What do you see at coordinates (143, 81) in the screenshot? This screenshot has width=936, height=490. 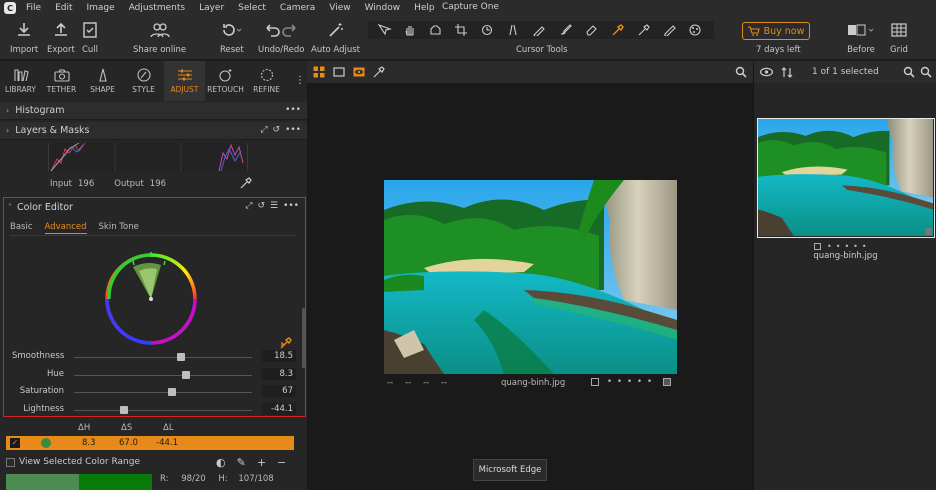 I see `tab-style: STYLE` at bounding box center [143, 81].